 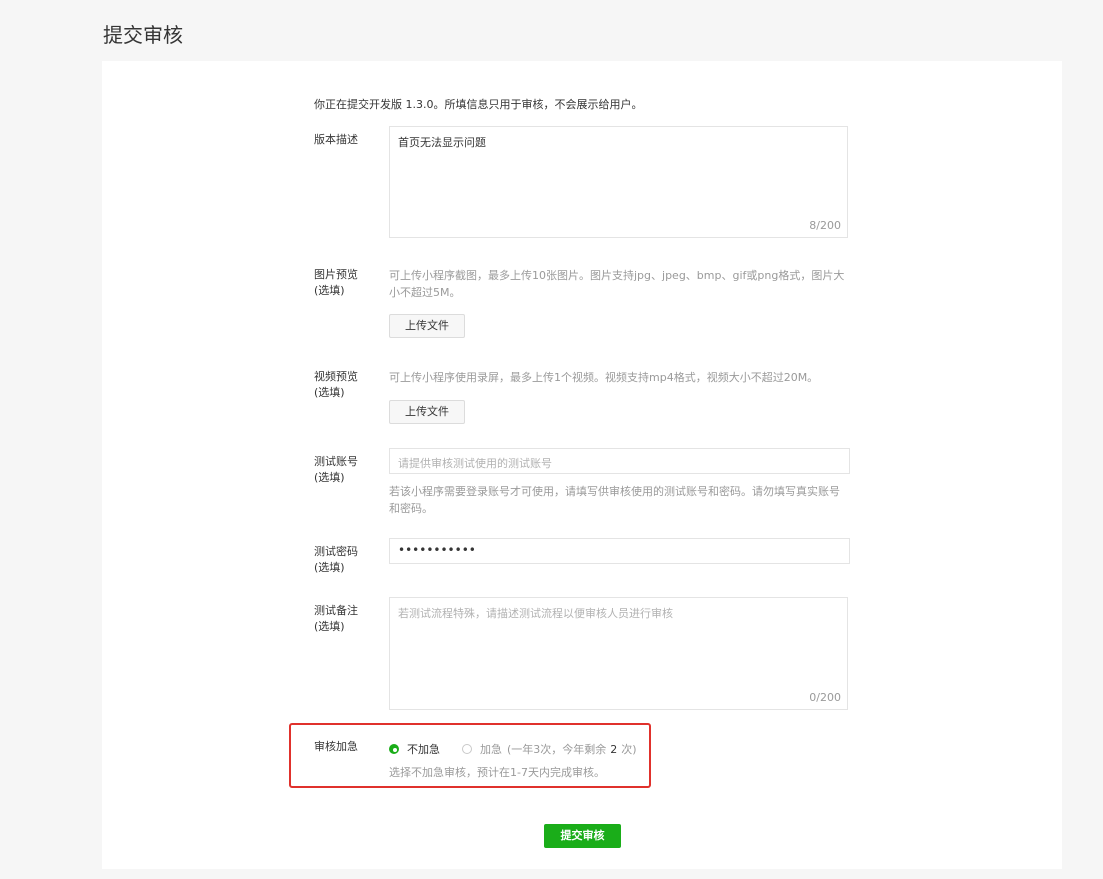 I want to click on test-password-label-text: 测试密码, so click(x=336, y=551).